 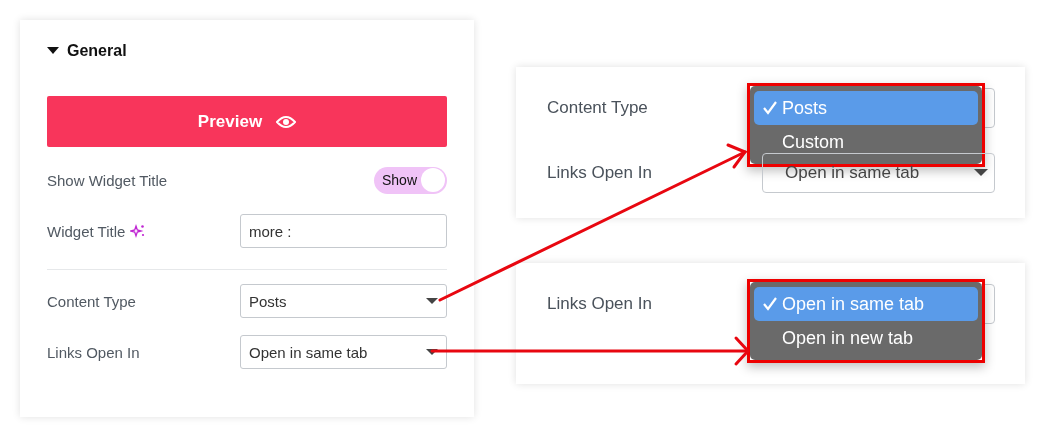 What do you see at coordinates (286, 121) in the screenshot?
I see `eye-icon` at bounding box center [286, 121].